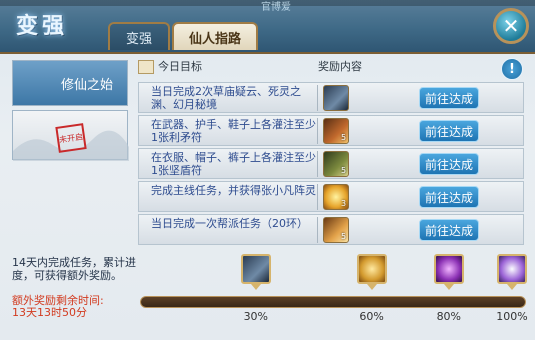  I want to click on task-row: 当日完成一次帮派任务（20环） 5 前往达成, so click(331, 229).